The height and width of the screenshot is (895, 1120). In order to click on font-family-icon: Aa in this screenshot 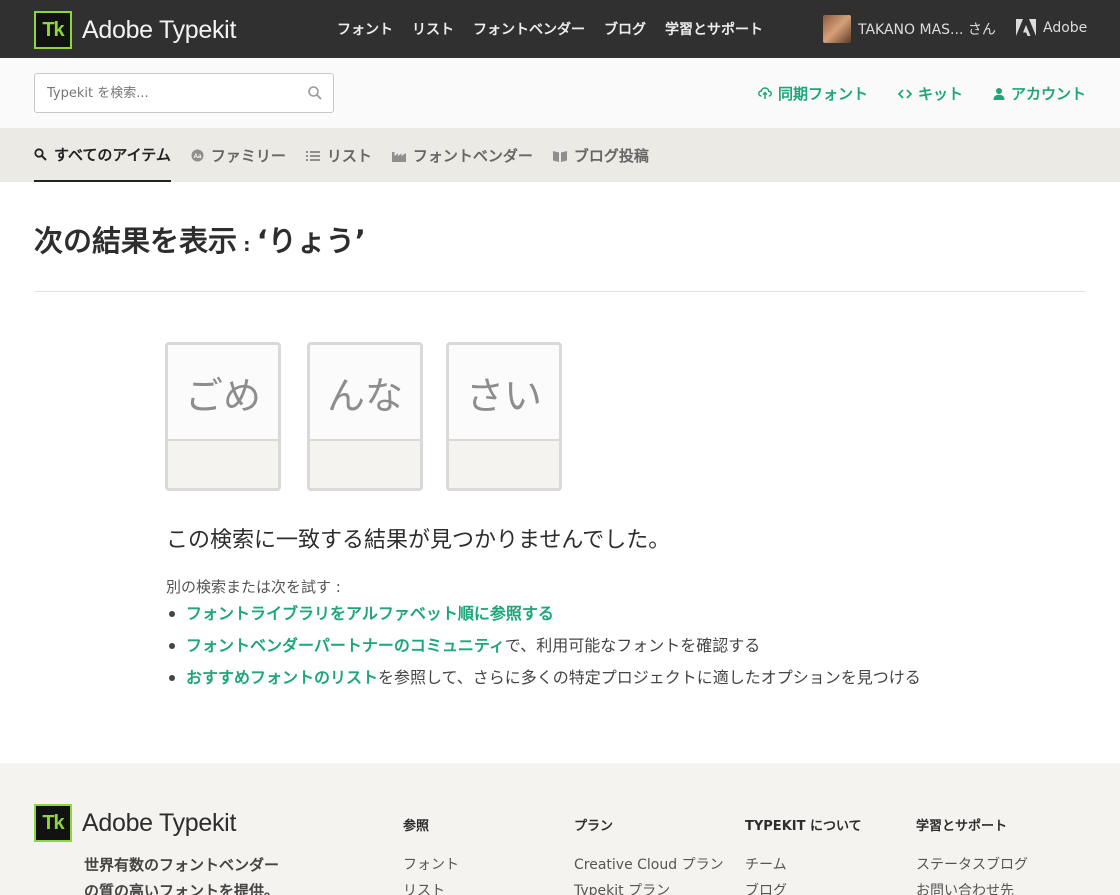, I will do `click(197, 155)`.